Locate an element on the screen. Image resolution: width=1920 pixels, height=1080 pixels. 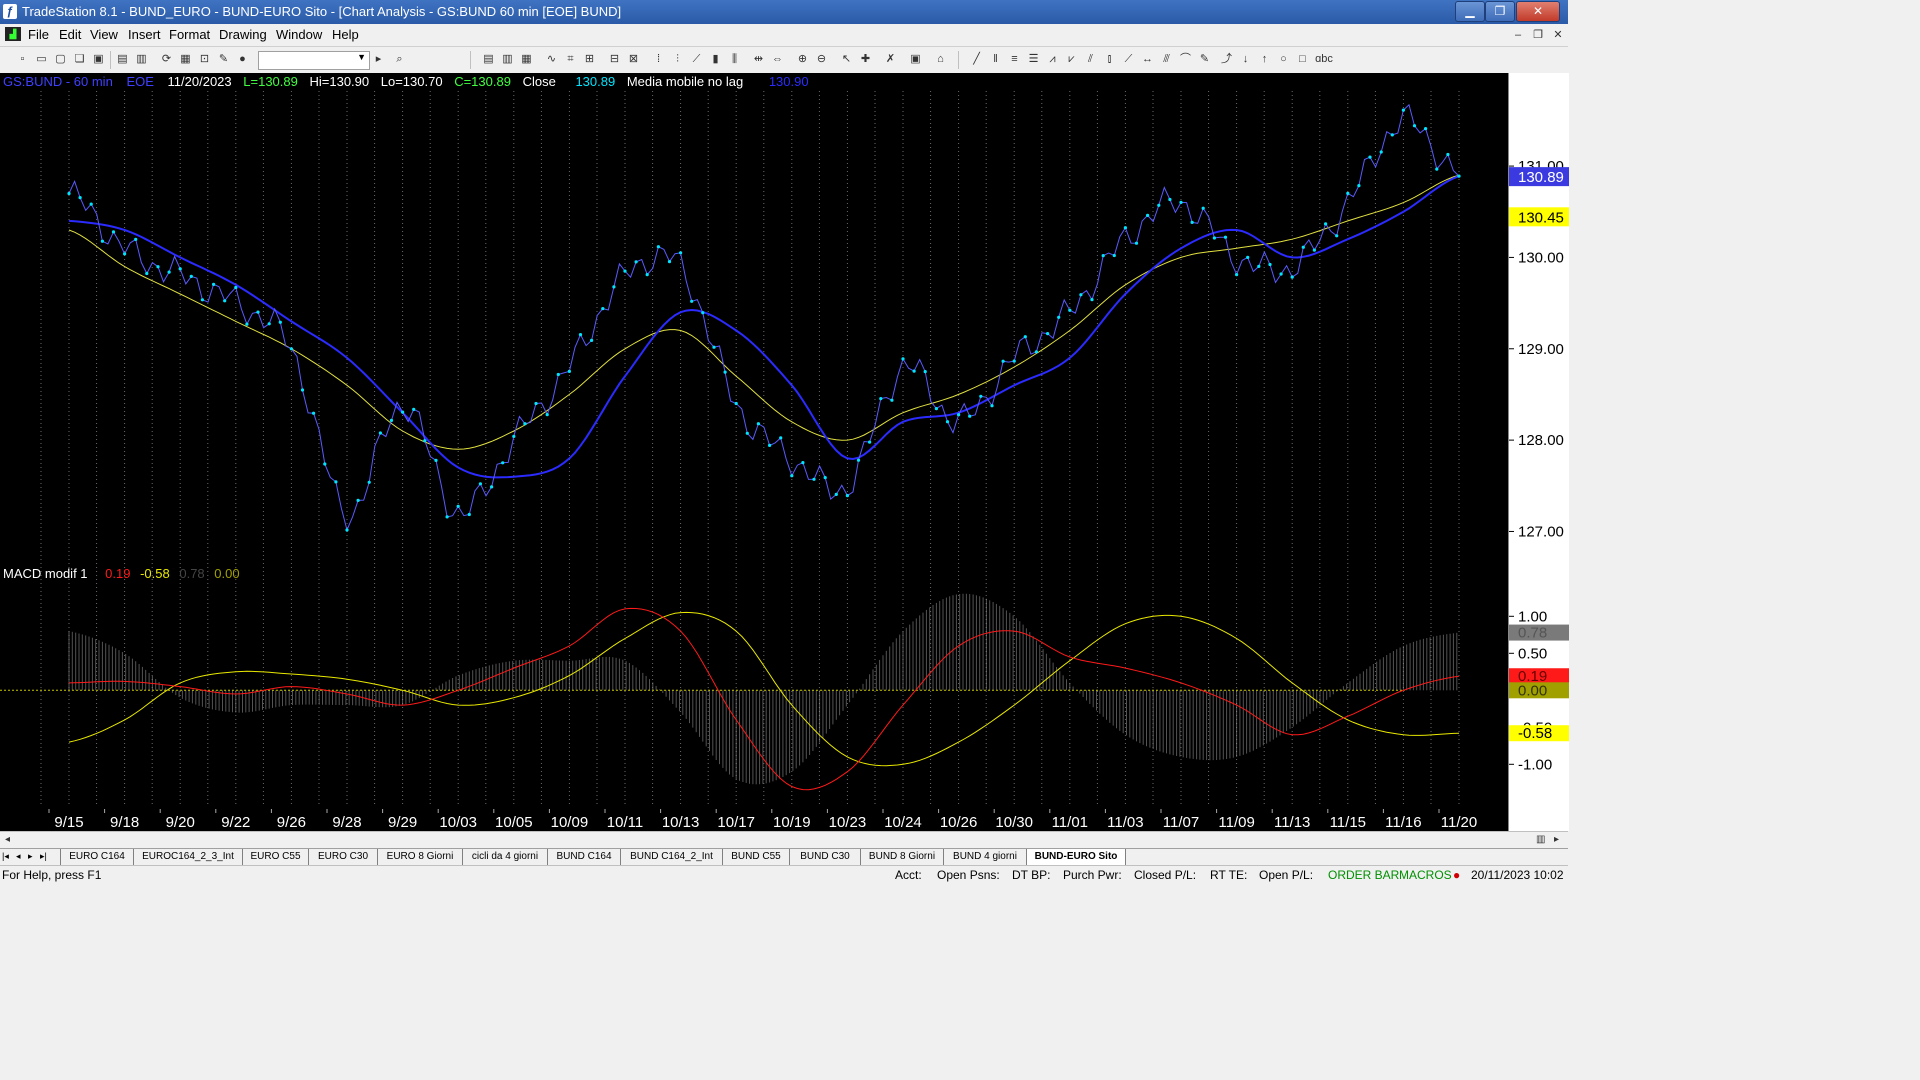
scroll-right-icon: ▸ is located at coordinates (1556, 839).